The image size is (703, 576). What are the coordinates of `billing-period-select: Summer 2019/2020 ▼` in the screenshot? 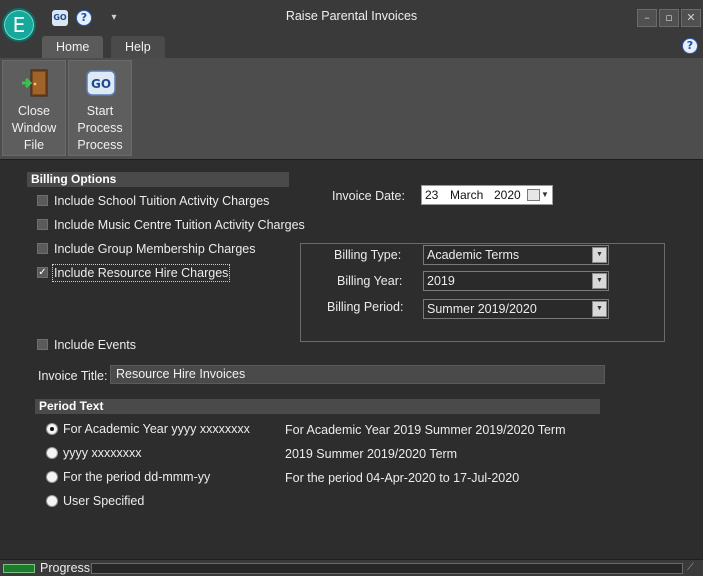 It's located at (516, 309).